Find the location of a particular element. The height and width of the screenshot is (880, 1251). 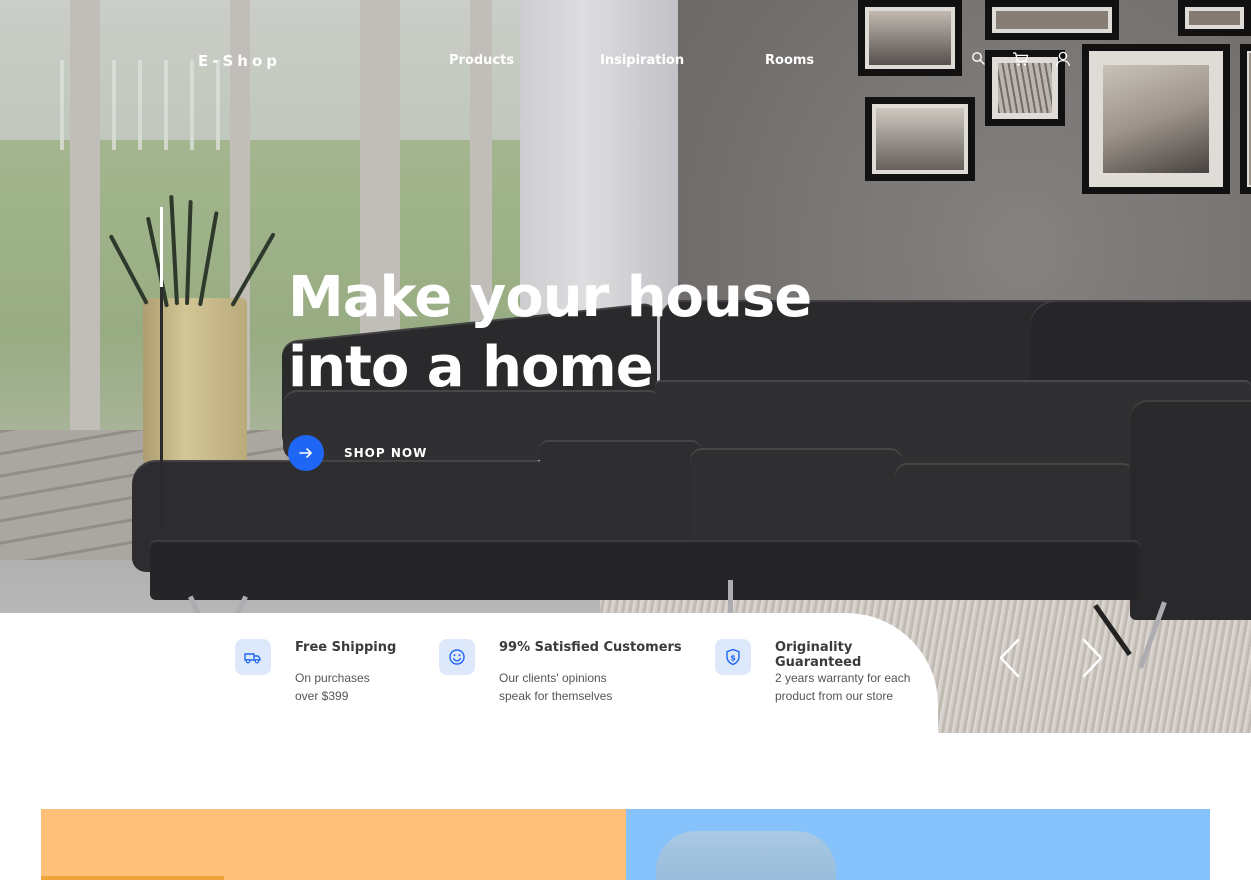

carousel-next-button is located at coordinates (1092, 658).